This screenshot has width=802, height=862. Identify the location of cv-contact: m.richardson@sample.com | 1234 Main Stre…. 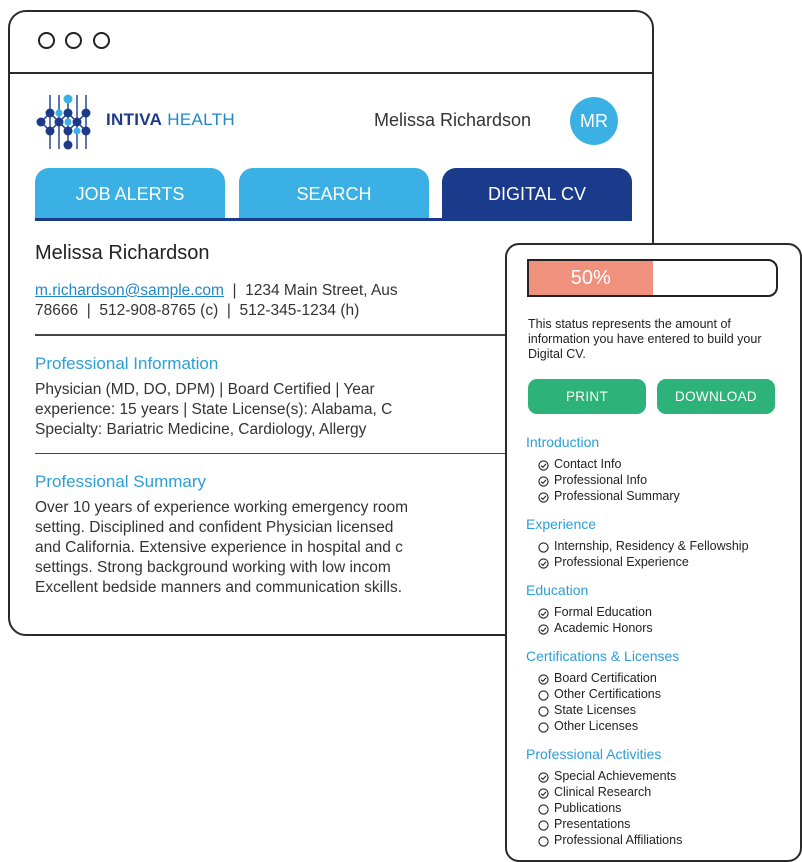
(270, 301).